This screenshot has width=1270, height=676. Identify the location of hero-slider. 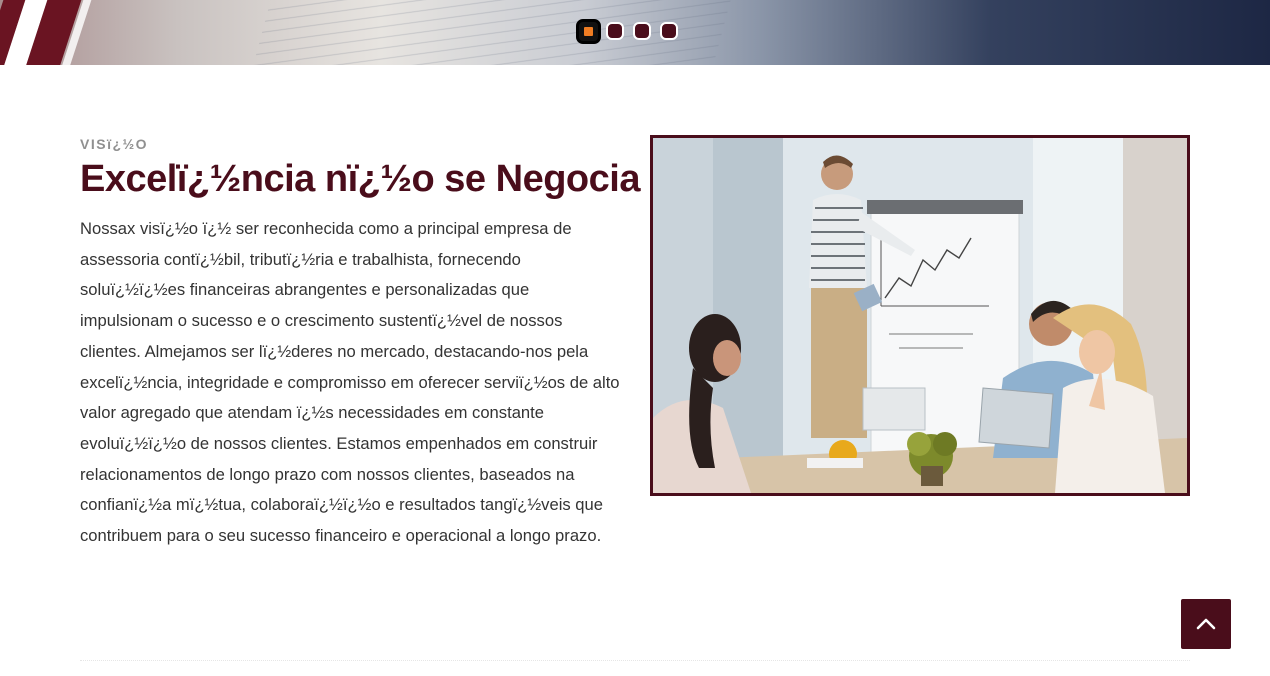
(635, 32).